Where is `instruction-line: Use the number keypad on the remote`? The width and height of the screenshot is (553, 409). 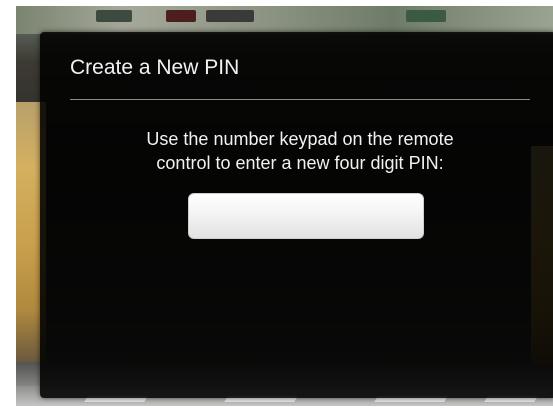
instruction-line: Use the number keypad on the remote is located at coordinates (300, 139).